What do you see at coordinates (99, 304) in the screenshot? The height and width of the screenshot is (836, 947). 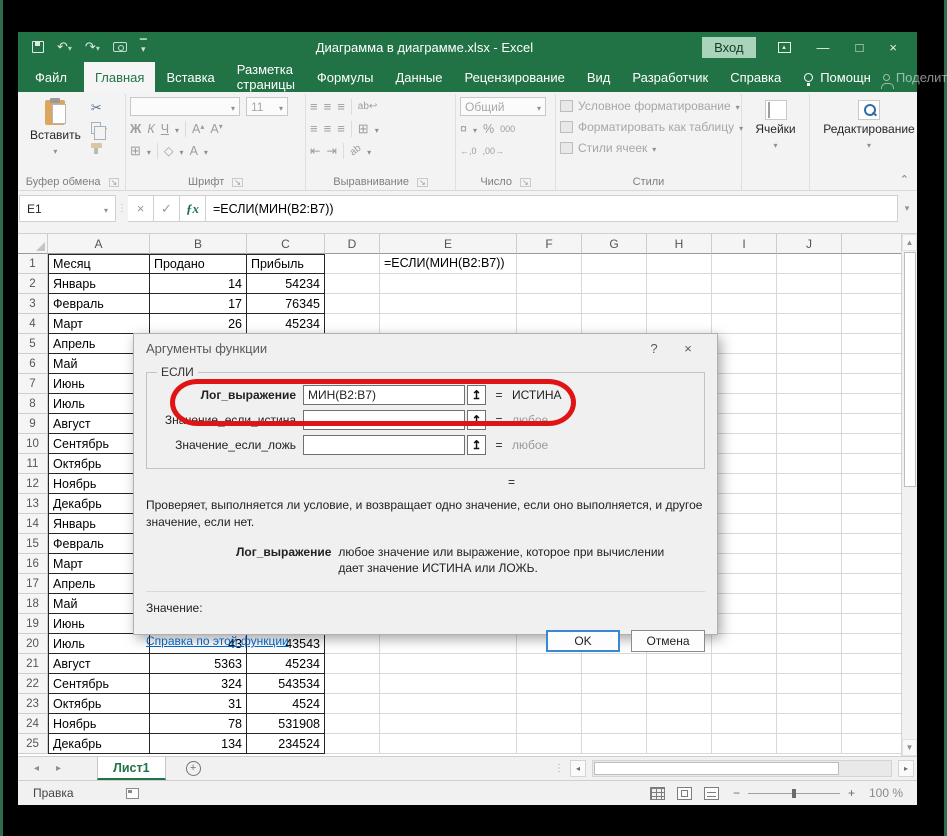 I see `cell-a: Февраль` at bounding box center [99, 304].